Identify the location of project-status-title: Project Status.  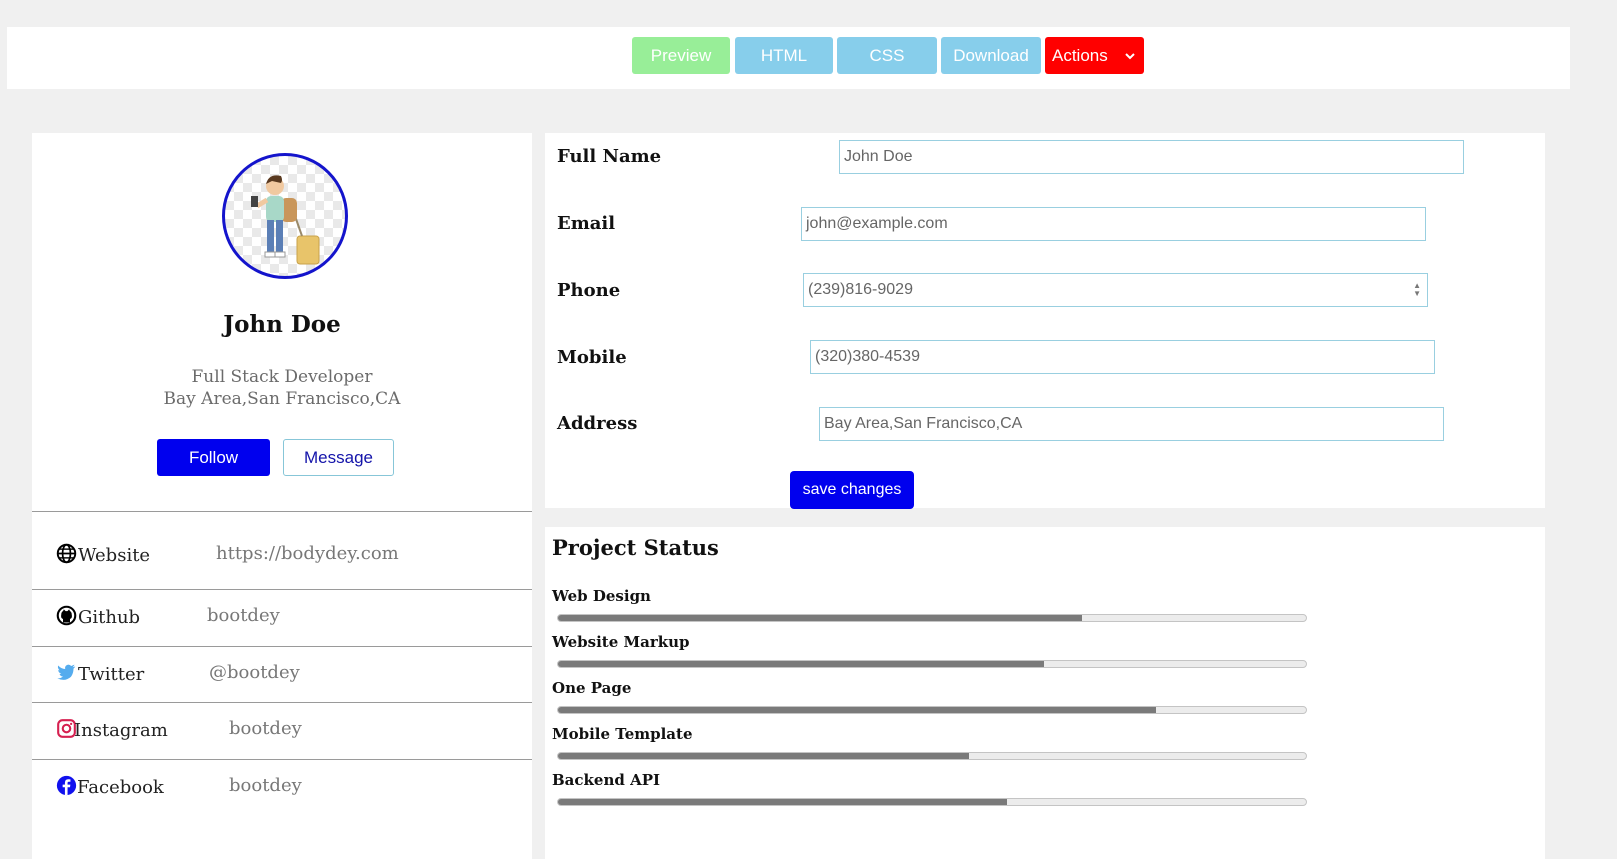
(635, 547).